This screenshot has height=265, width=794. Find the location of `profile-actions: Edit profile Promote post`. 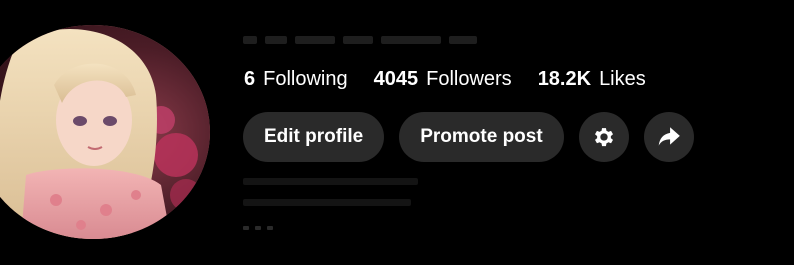

profile-actions: Edit profile Promote post is located at coordinates (468, 137).